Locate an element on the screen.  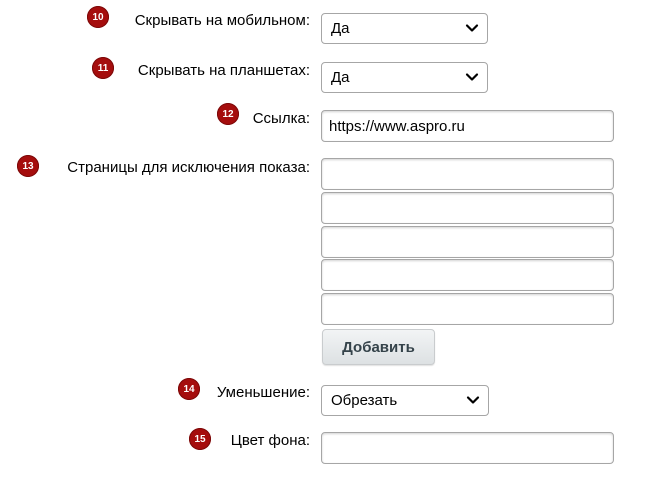
exclude-pages-label: Страницы для исключения показа: is located at coordinates (188, 167).